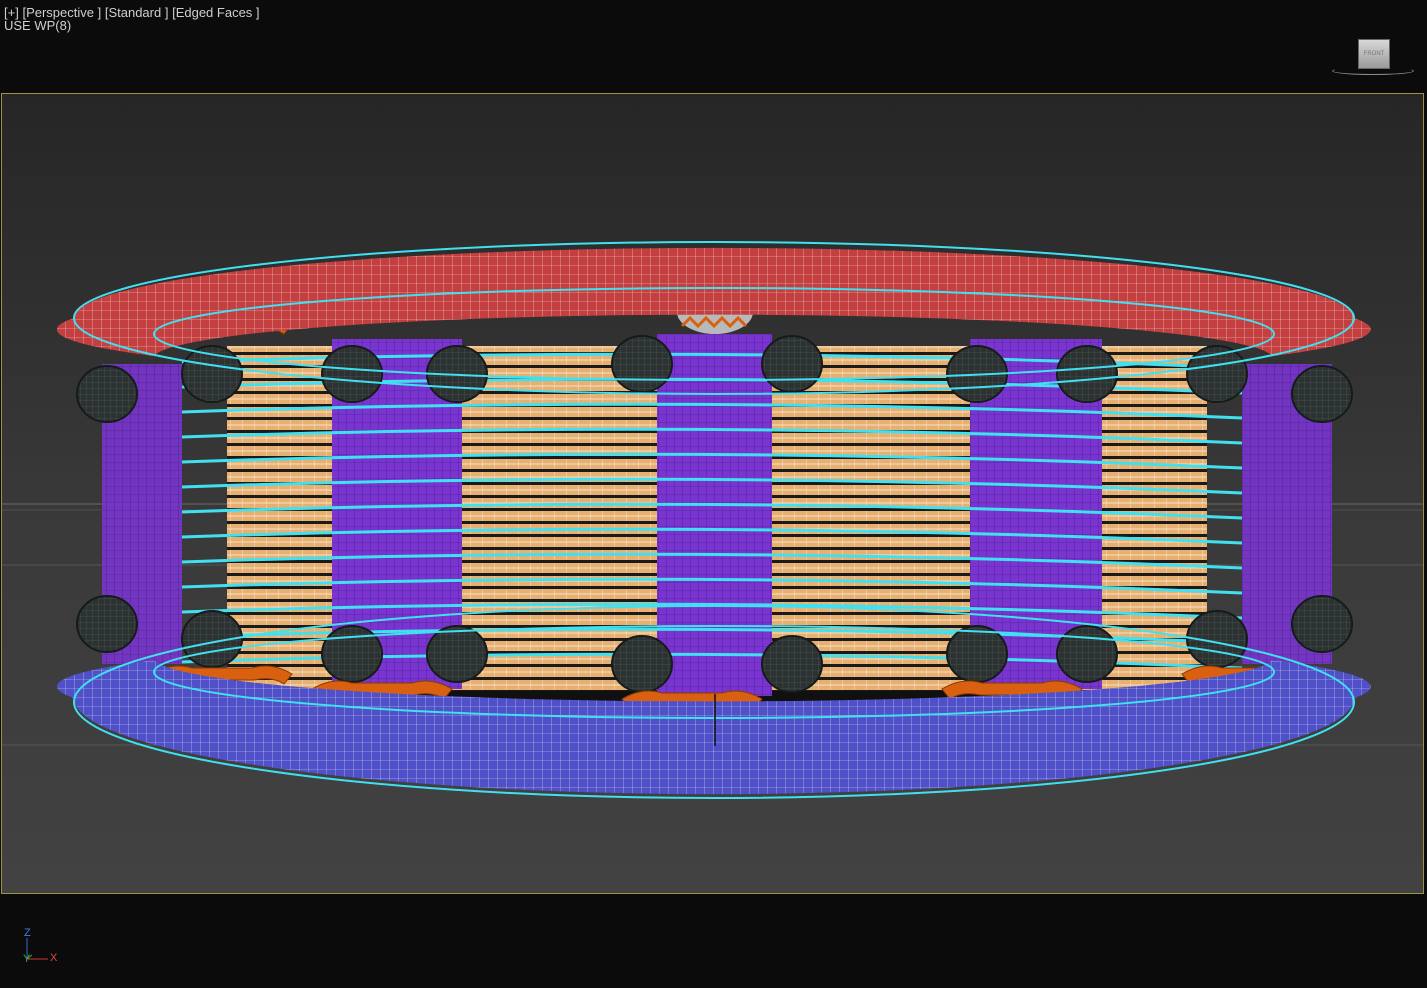 This screenshot has width=1427, height=988. I want to click on viewcube-icon: FRONT, so click(1373, 57).